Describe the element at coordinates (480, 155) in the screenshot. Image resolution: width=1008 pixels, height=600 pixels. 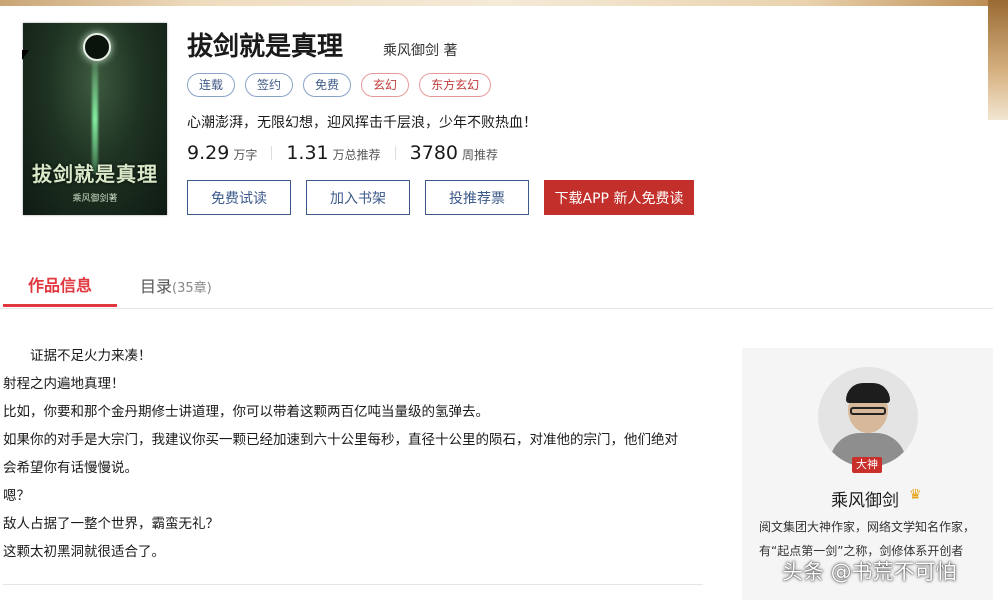
I see `stat-unit: 周推荐` at that location.